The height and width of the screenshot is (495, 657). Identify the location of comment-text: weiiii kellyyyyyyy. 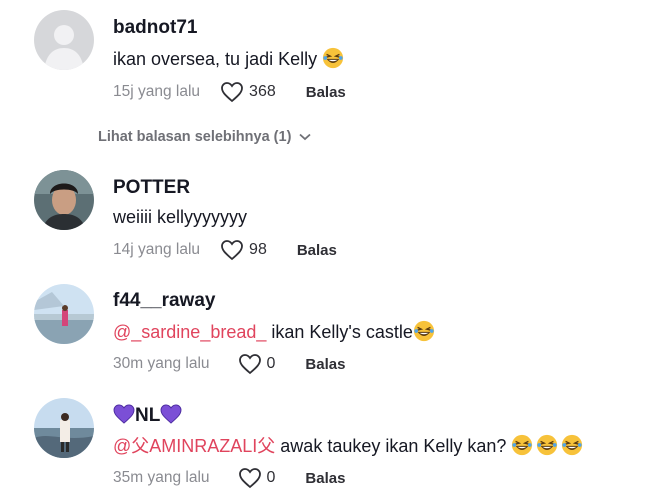
(180, 217).